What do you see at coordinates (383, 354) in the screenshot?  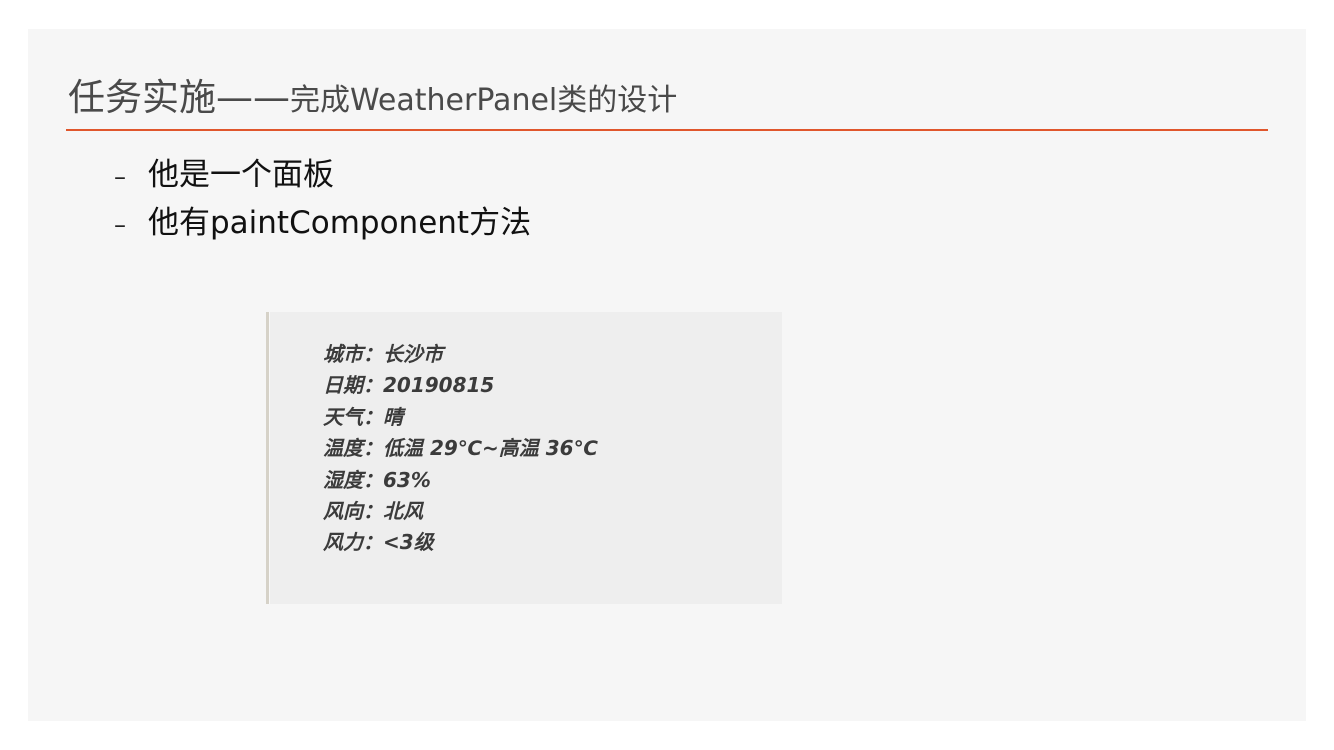 I see `weather-city: 城市：长沙市` at bounding box center [383, 354].